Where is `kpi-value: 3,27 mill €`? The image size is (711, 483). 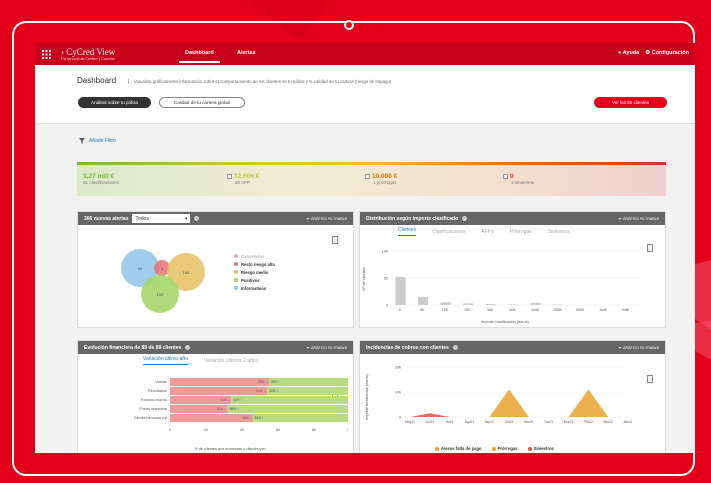 kpi-value: 3,27 mill € is located at coordinates (99, 176).